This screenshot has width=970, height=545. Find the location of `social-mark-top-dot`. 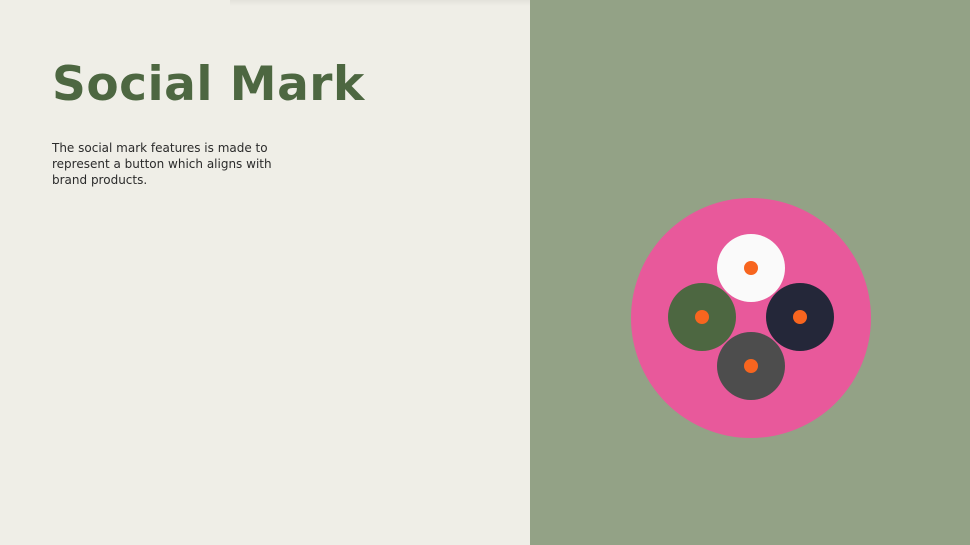

social-mark-top-dot is located at coordinates (751, 268).